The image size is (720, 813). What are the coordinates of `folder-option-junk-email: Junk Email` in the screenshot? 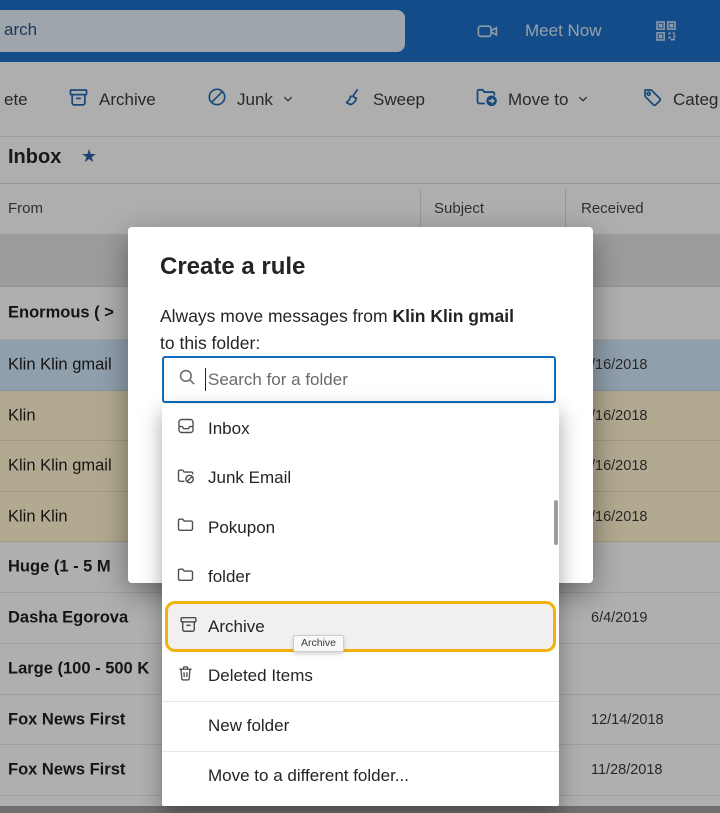 It's located at (360, 479).